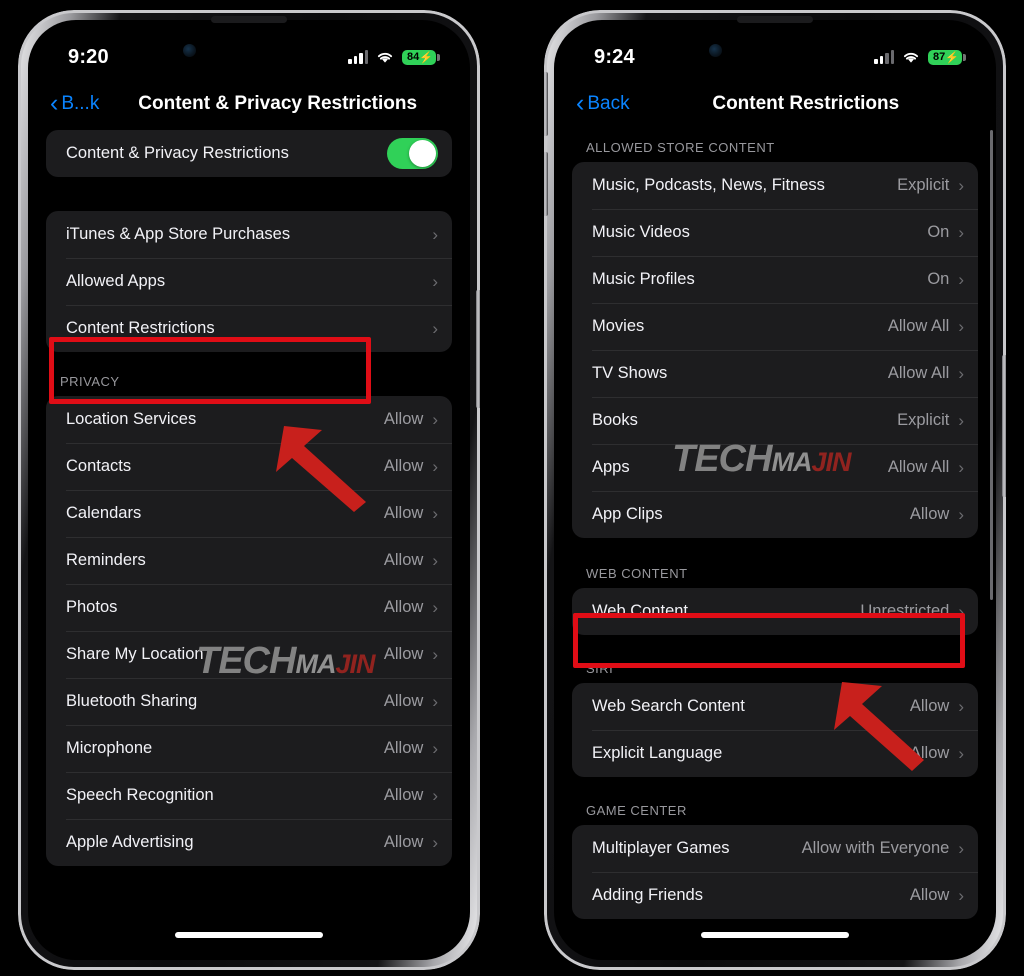 The height and width of the screenshot is (976, 1024). Describe the element at coordinates (592, 103) in the screenshot. I see `back-button: ‹ Back` at that location.